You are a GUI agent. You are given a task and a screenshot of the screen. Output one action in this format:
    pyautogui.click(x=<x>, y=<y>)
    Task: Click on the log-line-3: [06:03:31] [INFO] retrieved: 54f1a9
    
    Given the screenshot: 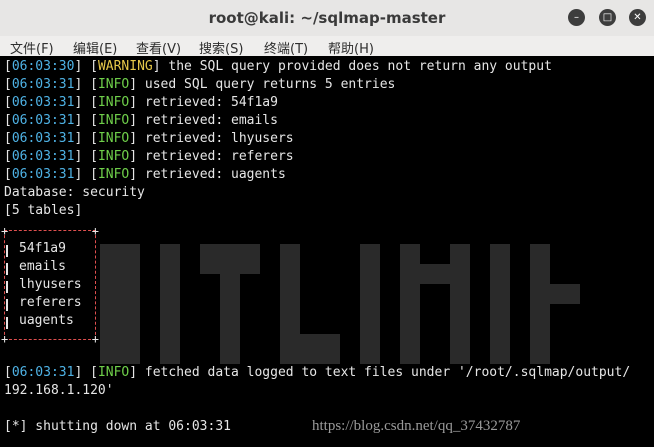 What is the action you would take?
    pyautogui.click(x=141, y=102)
    